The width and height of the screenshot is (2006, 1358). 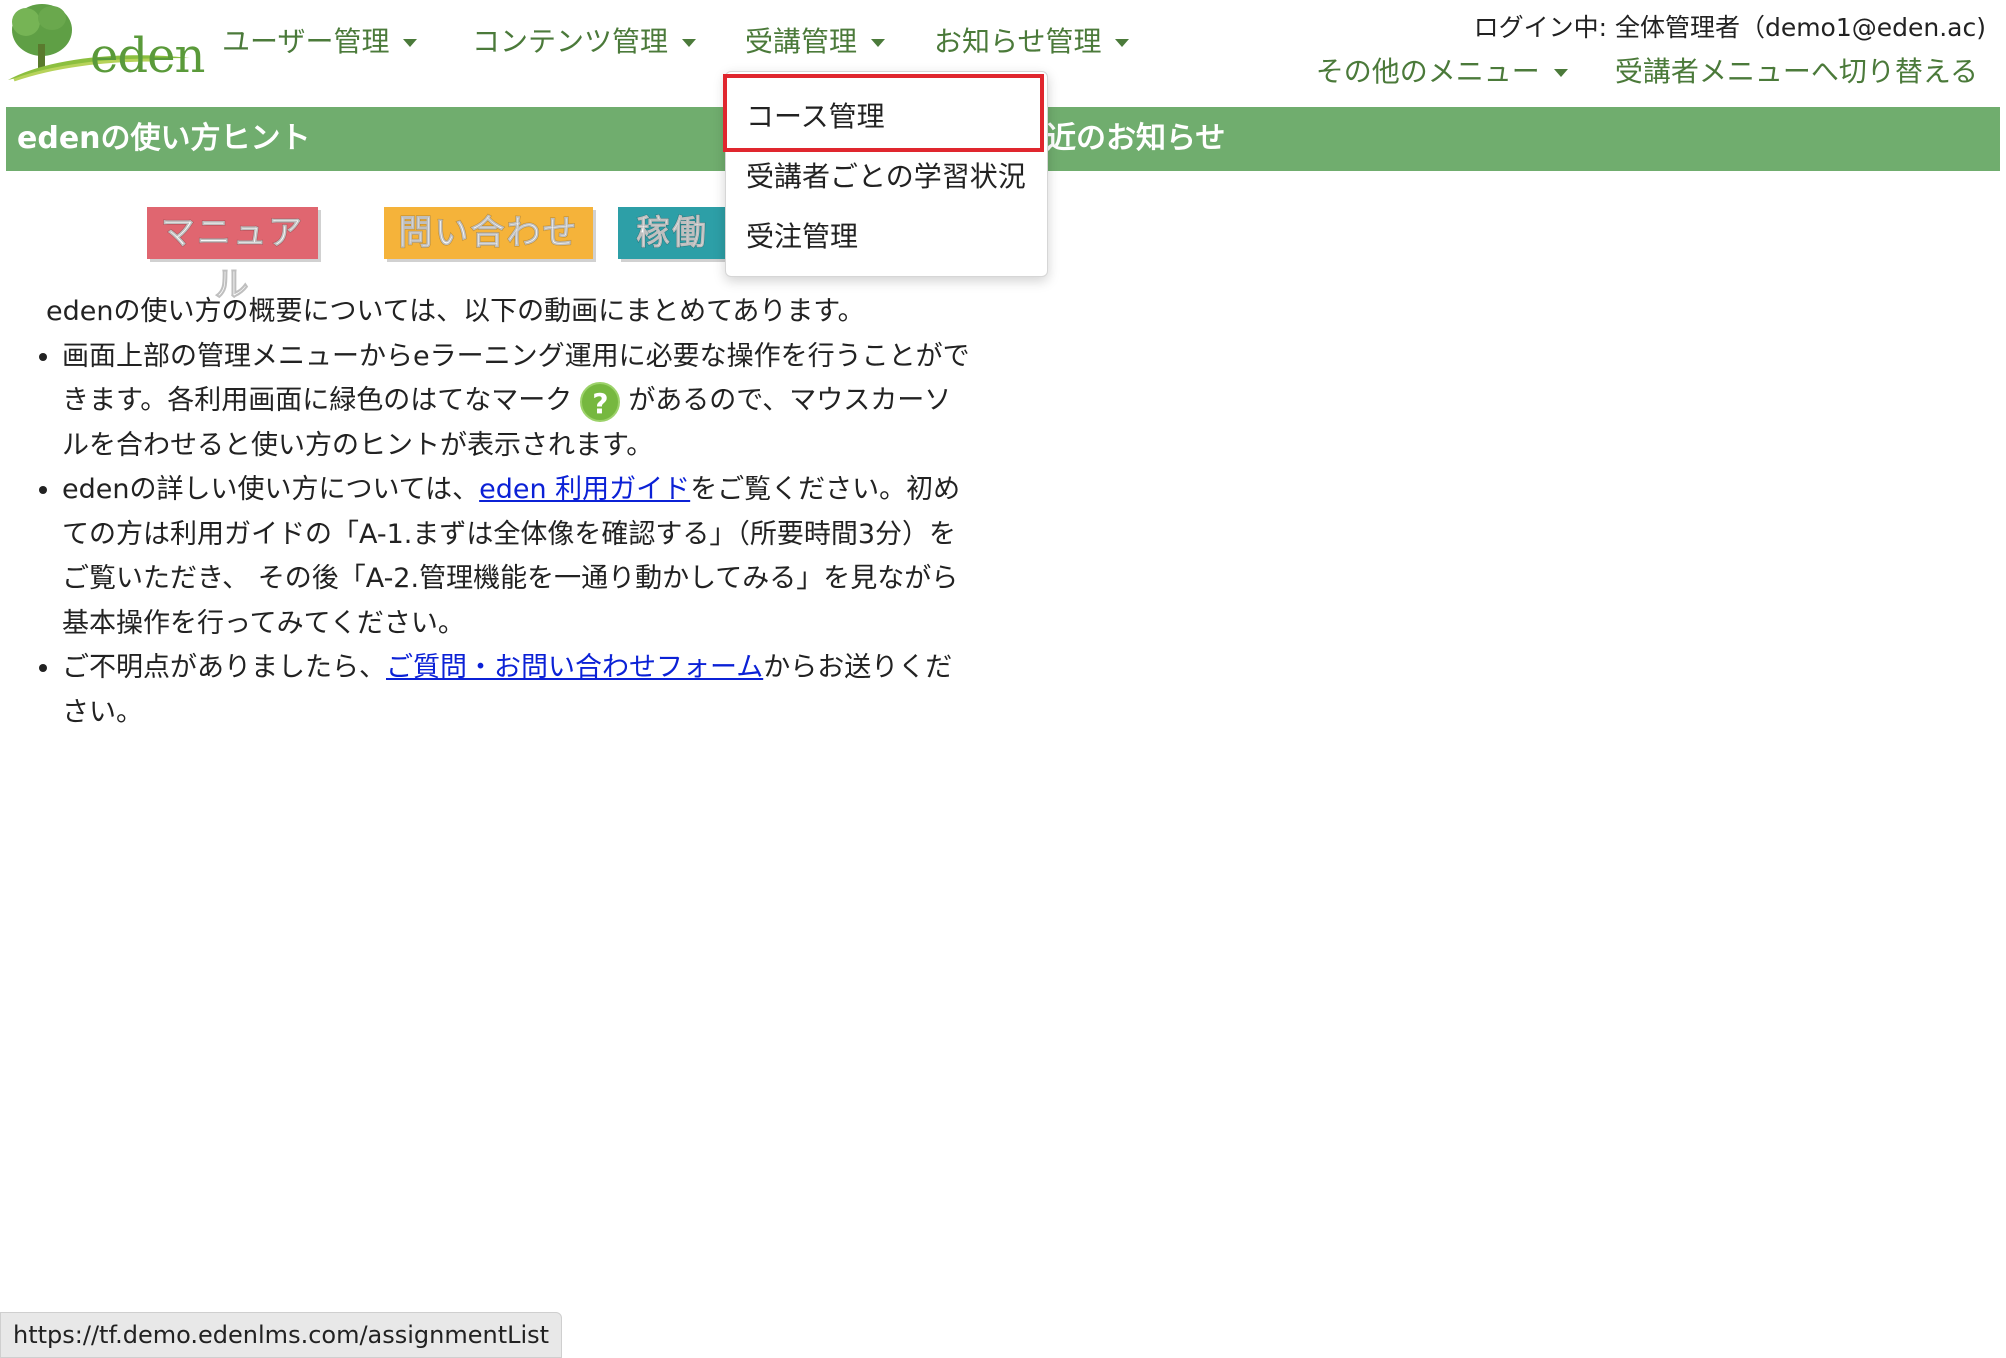 I want to click on manual-button: マニュアル, so click(x=232, y=256).